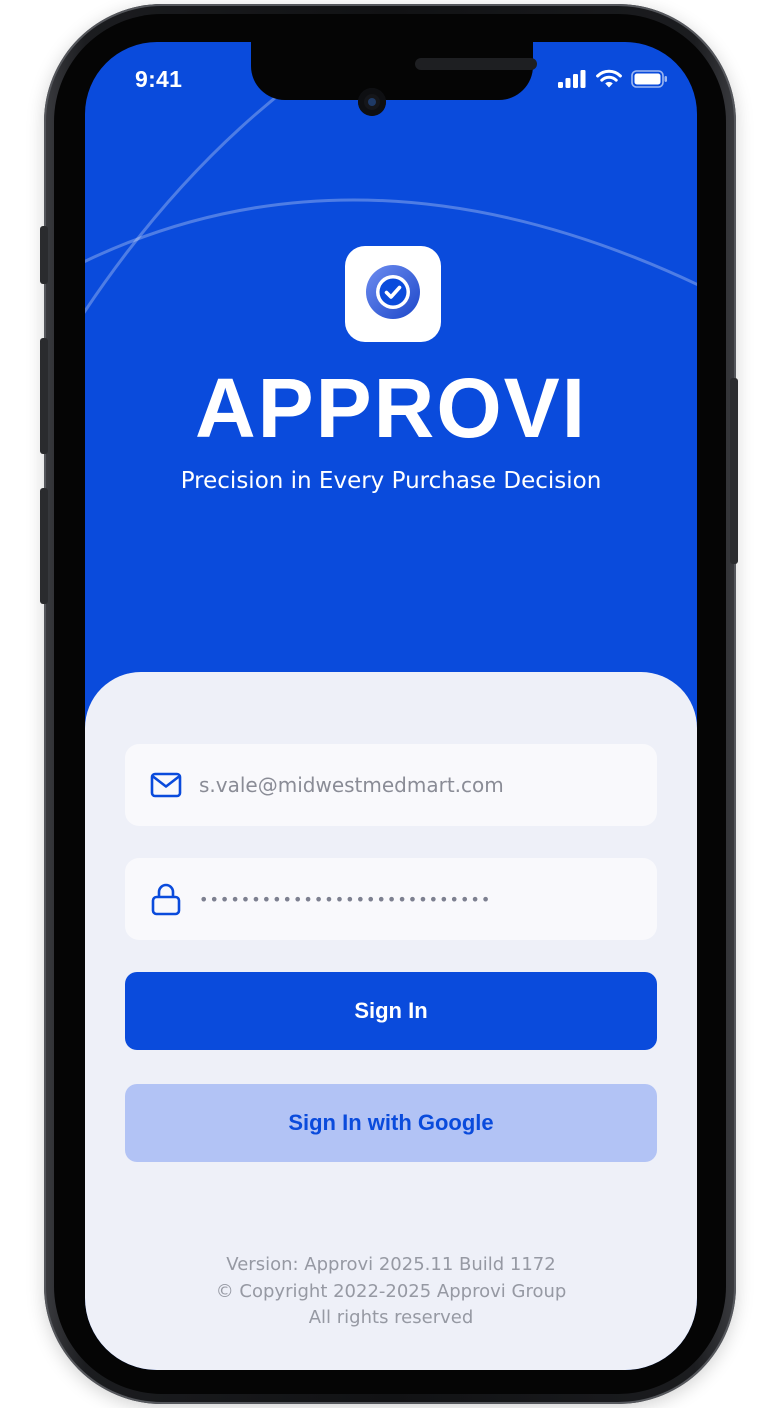  I want to click on rights-text: All rights reserved, so click(391, 1317).